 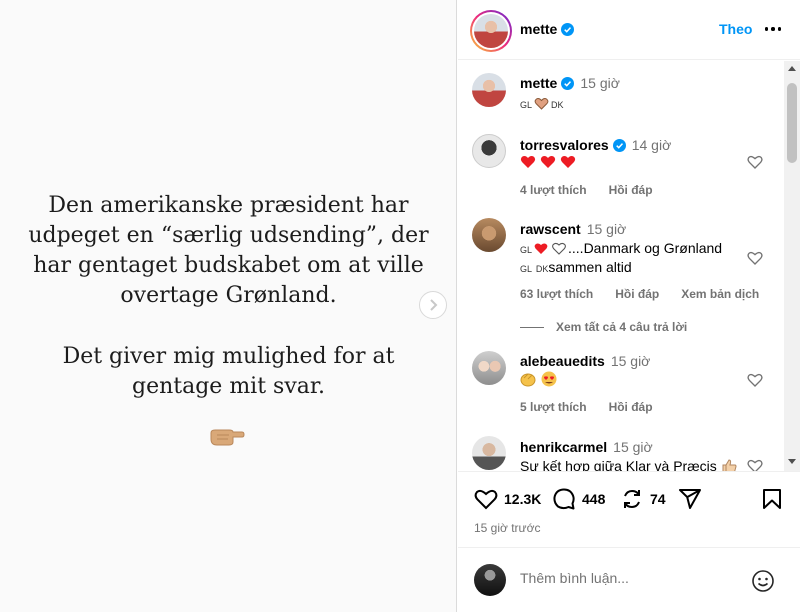 I want to click on follow-button: Theo, so click(x=735, y=29).